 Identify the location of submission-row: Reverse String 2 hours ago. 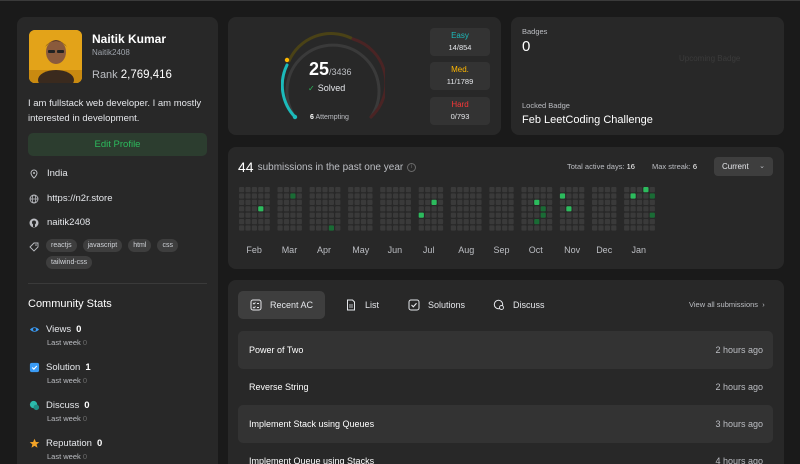
(505, 387).